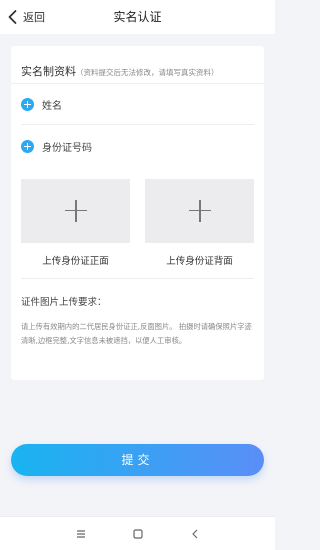 The image size is (320, 550). I want to click on upload-id-back-label: 上传身份证背面, so click(199, 261).